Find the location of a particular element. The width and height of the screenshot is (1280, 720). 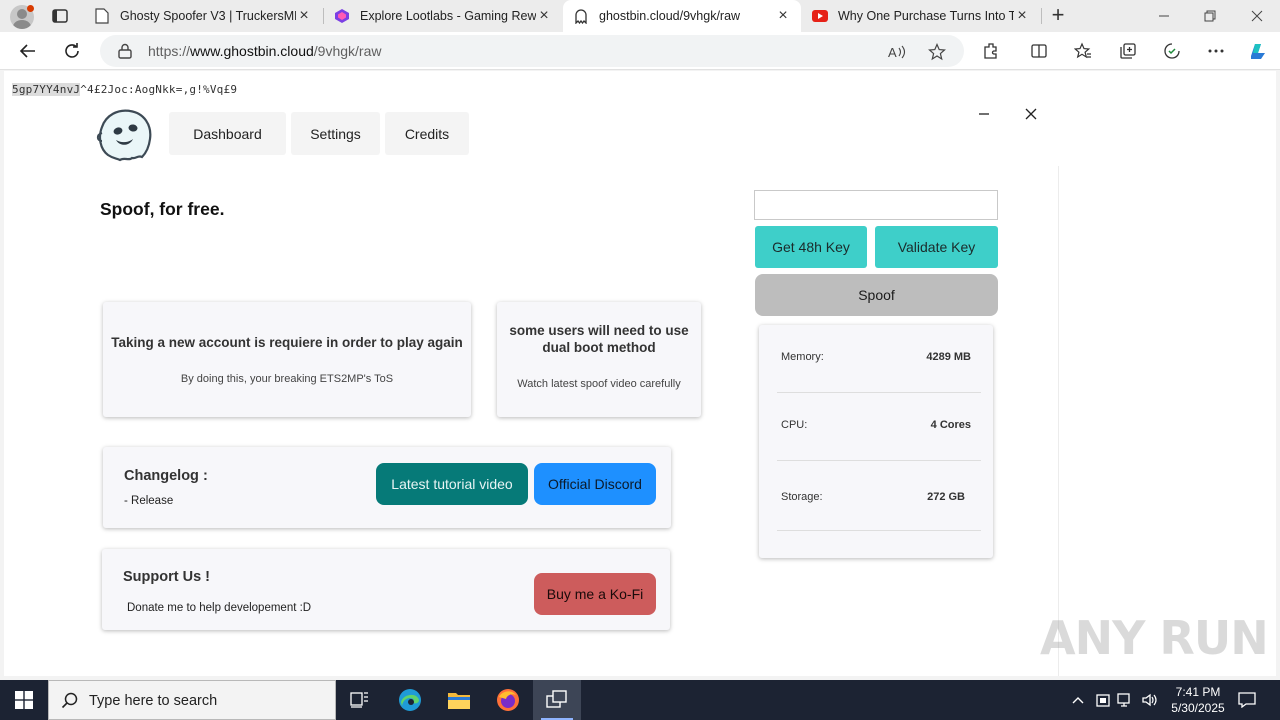

tab-youtube: Why One Purchase Turns Into Ter × is located at coordinates (921, 16).